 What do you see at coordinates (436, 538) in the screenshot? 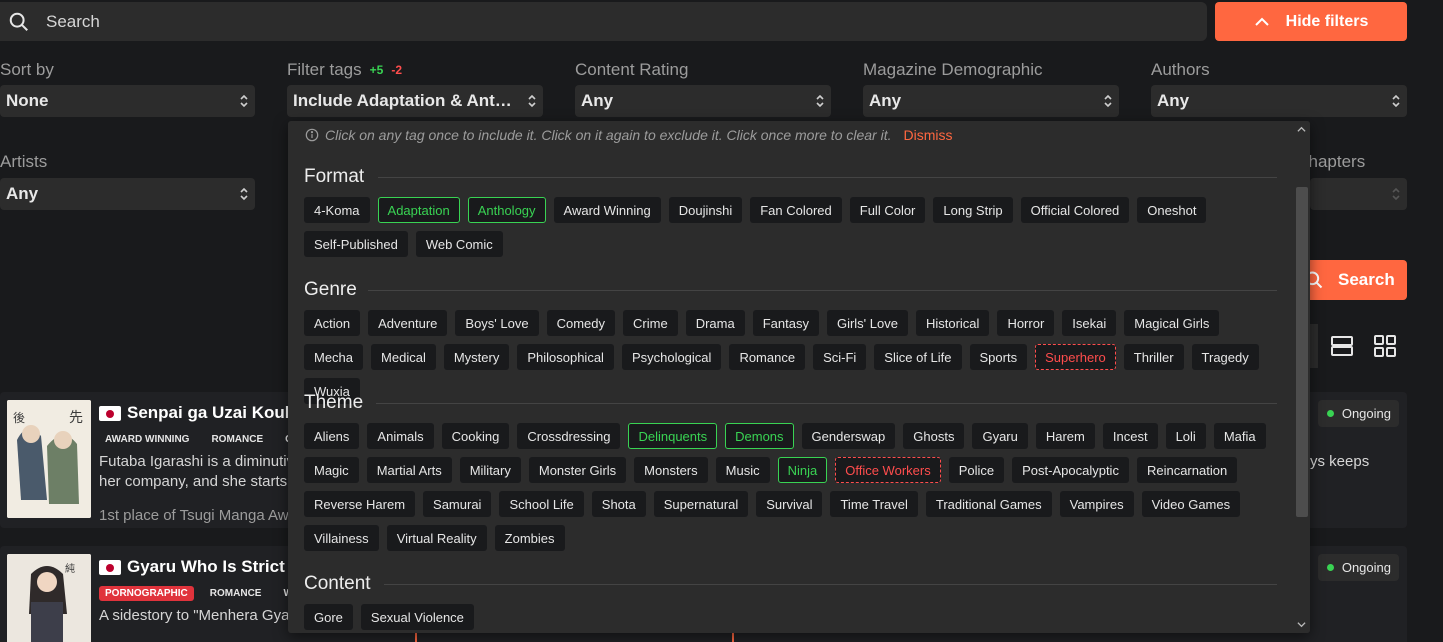
I see `tag-virtual-reality: Virtual Reality` at bounding box center [436, 538].